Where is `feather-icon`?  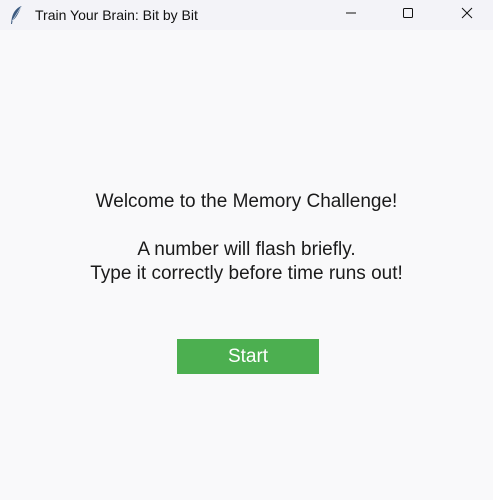 feather-icon is located at coordinates (16, 15).